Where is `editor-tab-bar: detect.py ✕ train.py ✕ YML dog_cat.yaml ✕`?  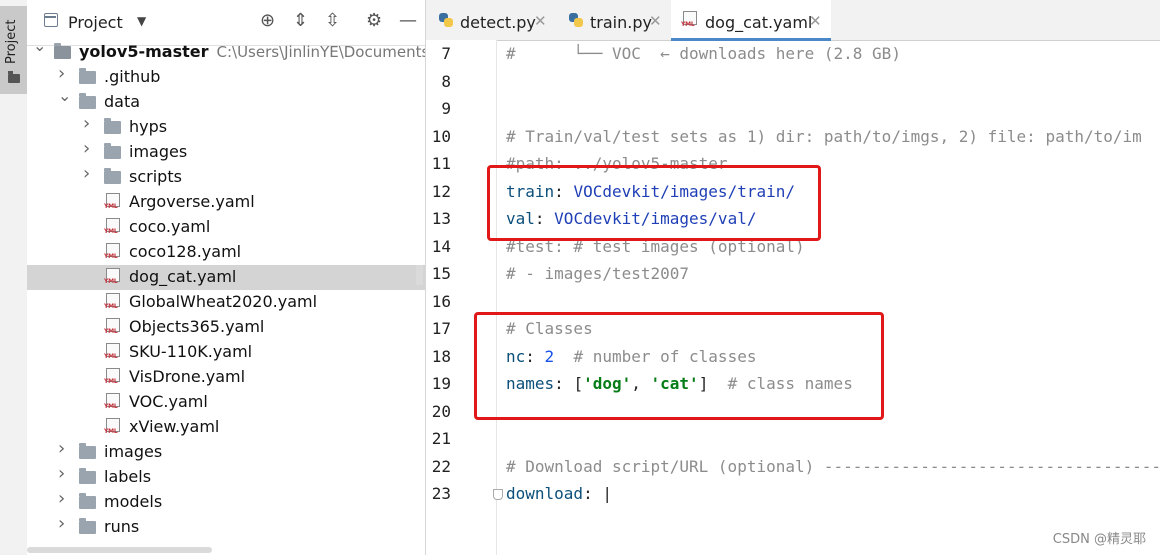 editor-tab-bar: detect.py ✕ train.py ✕ YML dog_cat.yaml ✕ is located at coordinates (793, 20).